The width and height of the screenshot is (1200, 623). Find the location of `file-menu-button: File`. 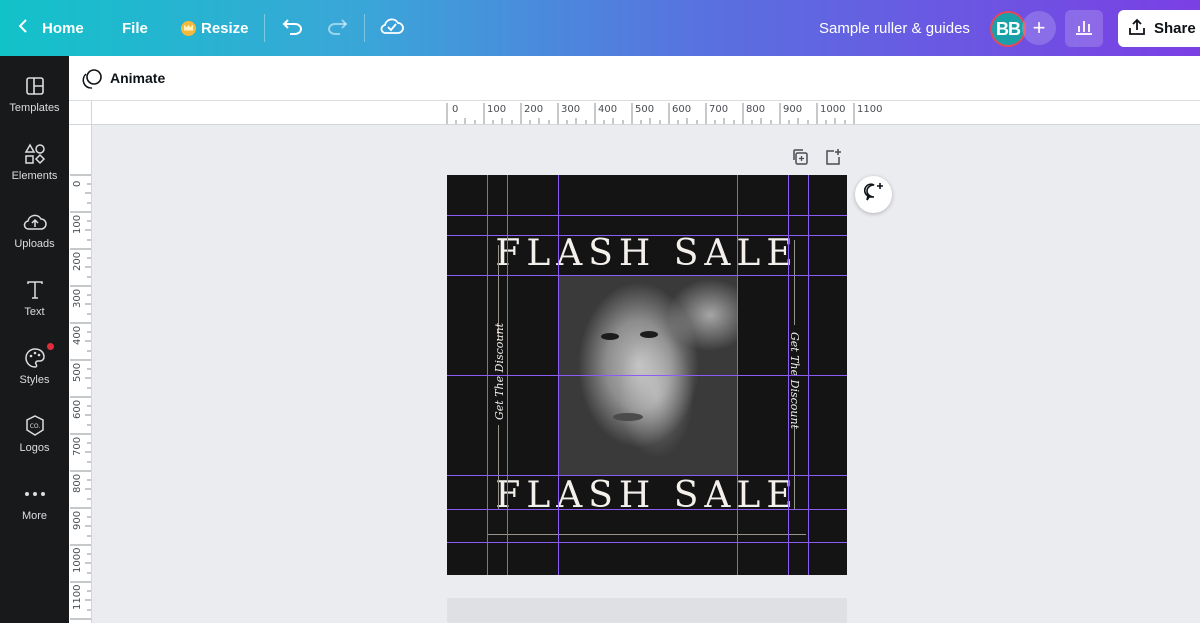

file-menu-button: File is located at coordinates (135, 28).